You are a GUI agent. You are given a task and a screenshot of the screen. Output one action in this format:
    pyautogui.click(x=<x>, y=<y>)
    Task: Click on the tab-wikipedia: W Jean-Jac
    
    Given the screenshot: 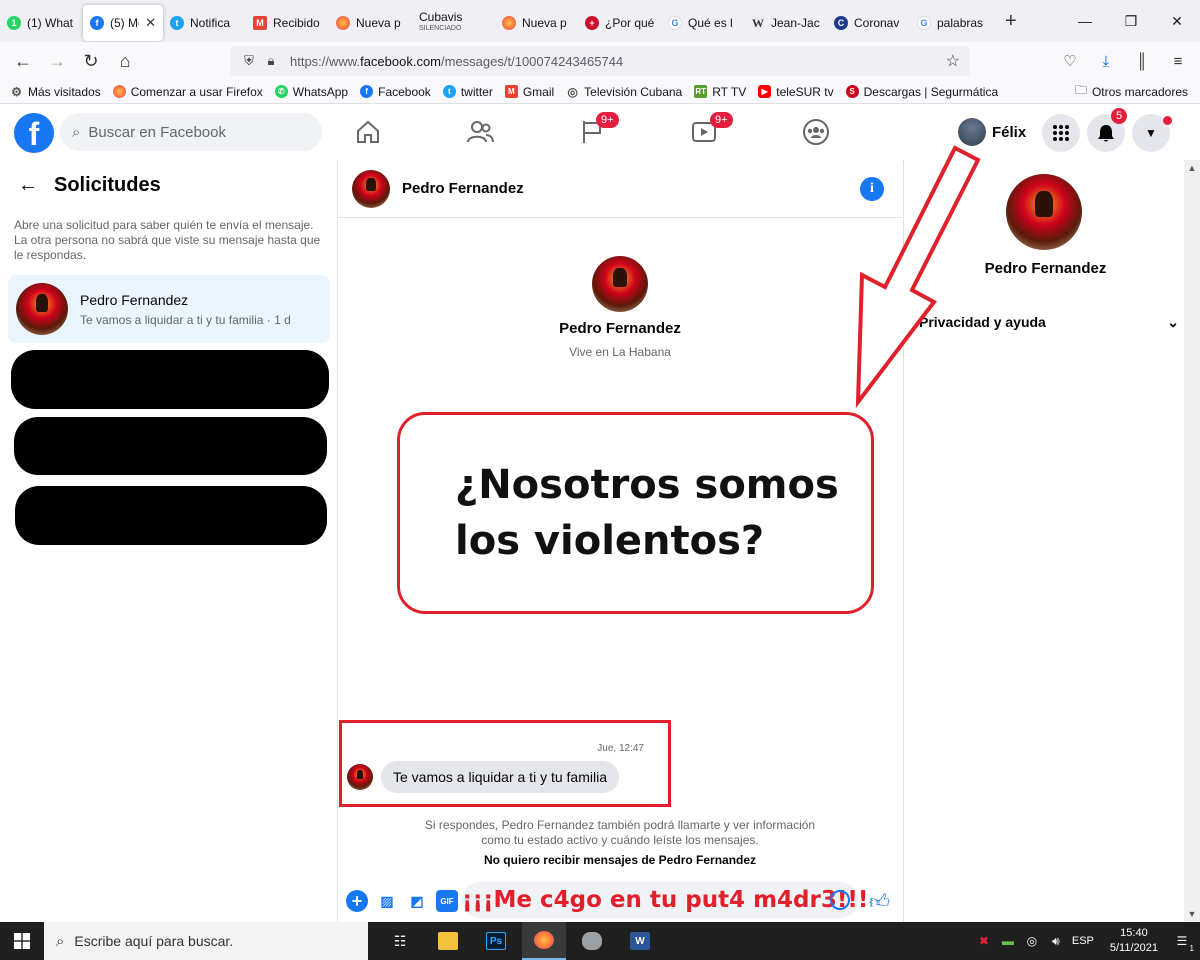 What is the action you would take?
    pyautogui.click(x=785, y=23)
    